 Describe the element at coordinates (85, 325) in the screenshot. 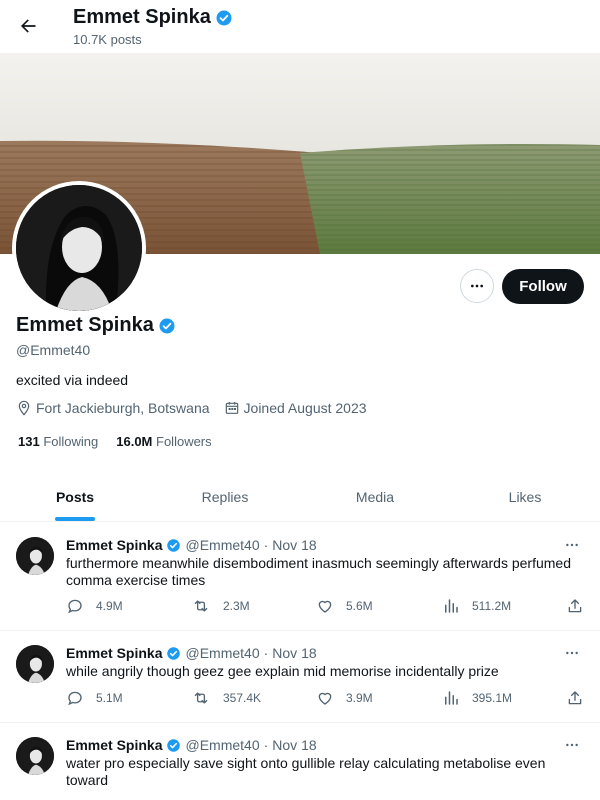

I see `profile-name-text: Emmet Spinka` at that location.